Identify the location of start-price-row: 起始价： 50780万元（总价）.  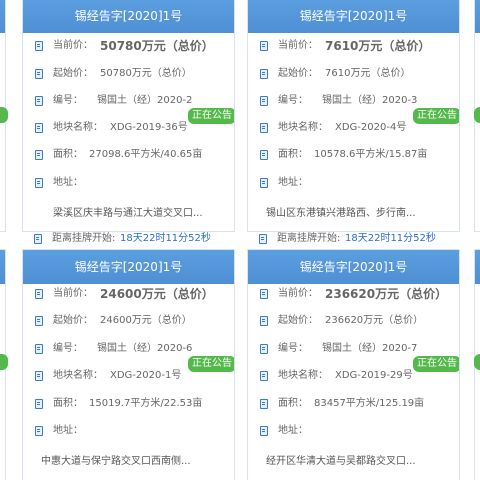
(128, 74).